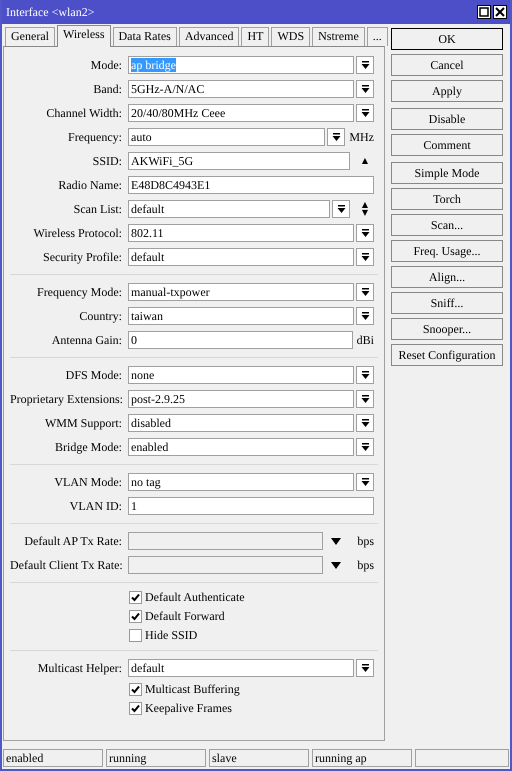  What do you see at coordinates (241, 447) in the screenshot?
I see `dropdown-field: enabled` at bounding box center [241, 447].